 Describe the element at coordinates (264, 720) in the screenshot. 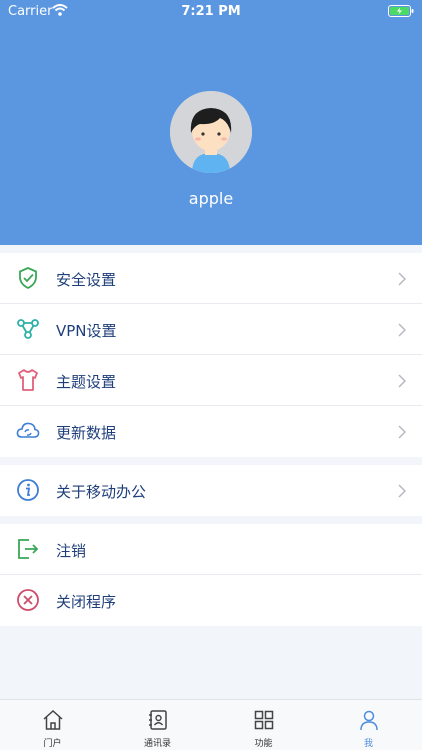

I see `grid-icon` at that location.